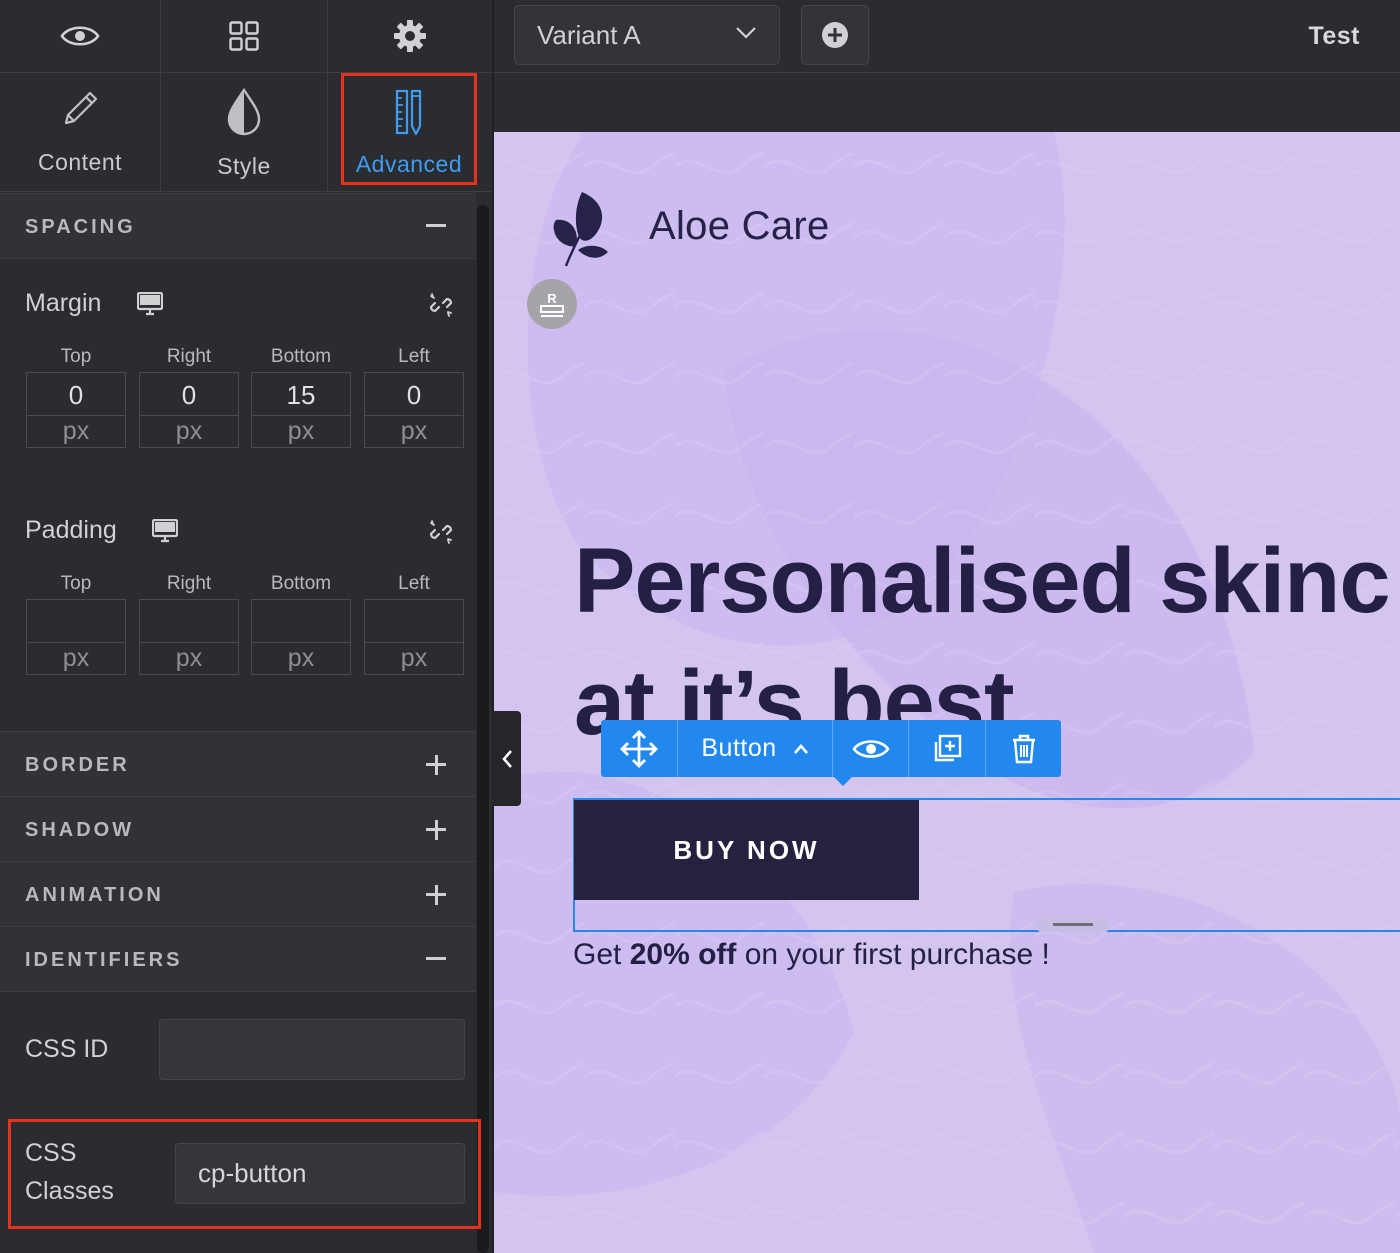 The height and width of the screenshot is (1253, 1400). Describe the element at coordinates (301, 432) in the screenshot. I see `margin-bottom-unit: px` at that location.